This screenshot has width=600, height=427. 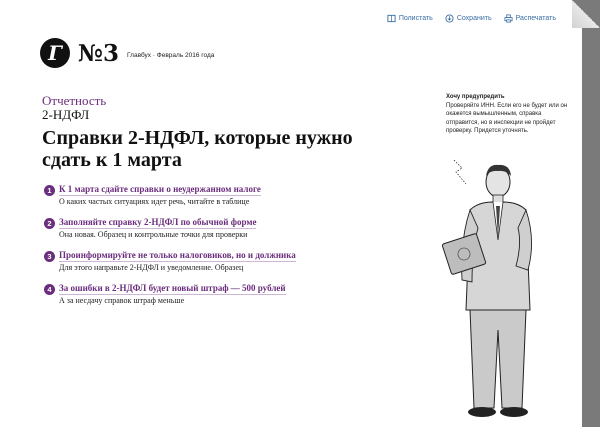 What do you see at coordinates (508, 18) in the screenshot?
I see `printer-icon` at bounding box center [508, 18].